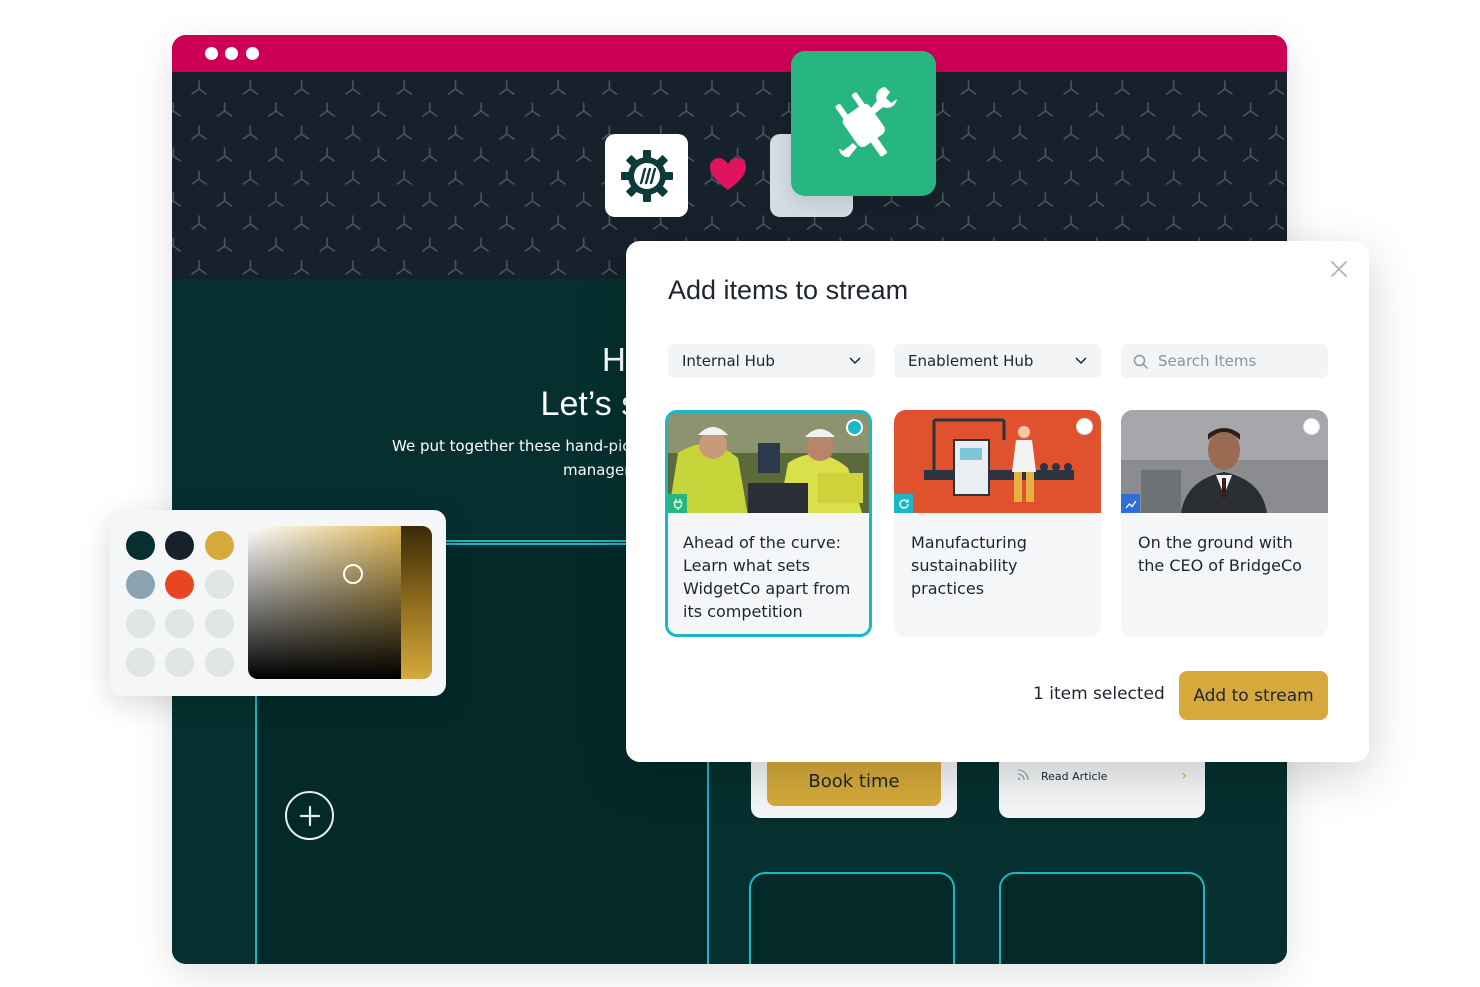  I want to click on subhub-select-value: Enablement Hub, so click(971, 361).